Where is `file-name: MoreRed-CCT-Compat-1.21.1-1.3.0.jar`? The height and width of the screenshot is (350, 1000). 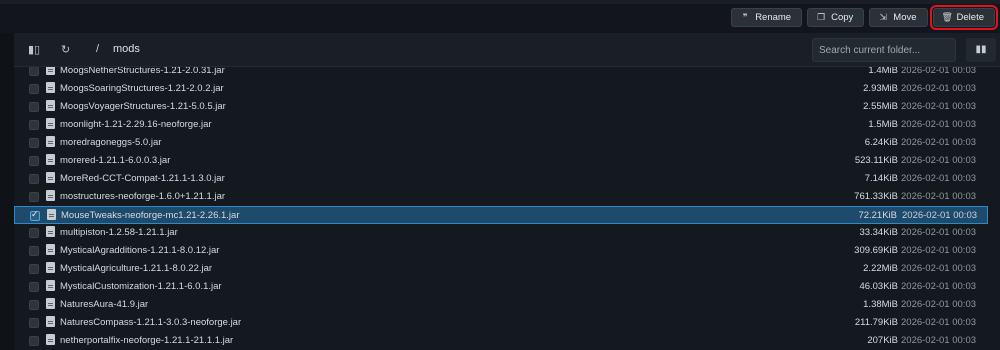 file-name: MoreRed-CCT-Compat-1.21.1-1.3.0.jar is located at coordinates (142, 178).